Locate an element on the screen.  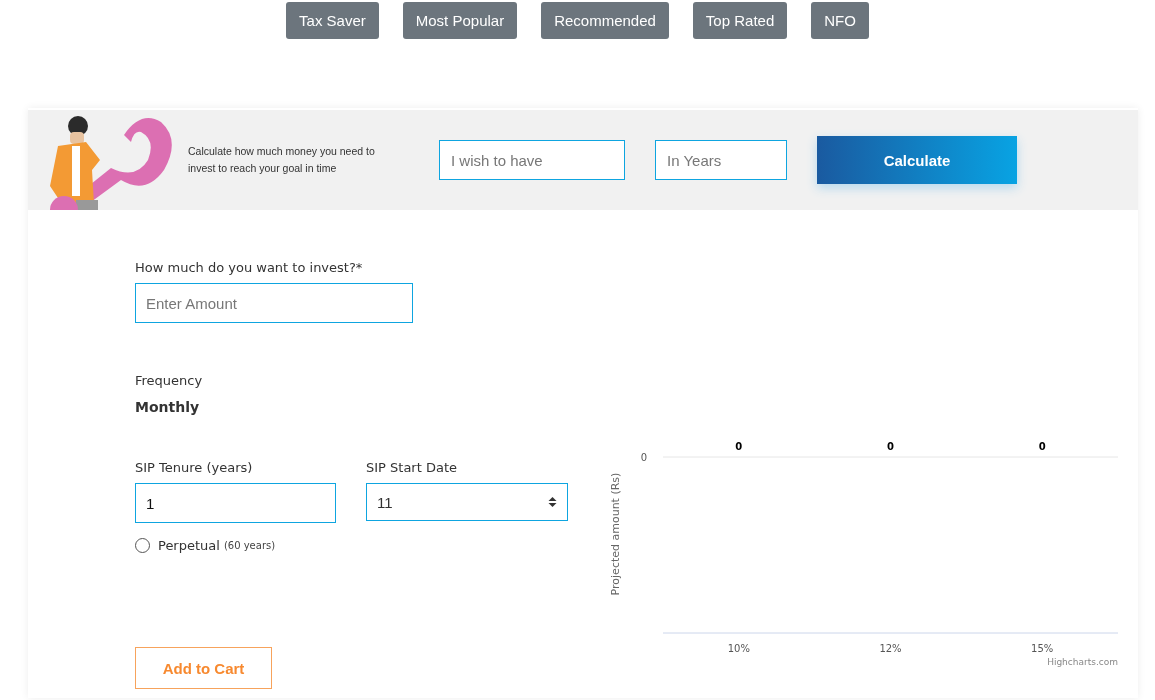
goal-amount-field: I wish to have is located at coordinates (532, 160).